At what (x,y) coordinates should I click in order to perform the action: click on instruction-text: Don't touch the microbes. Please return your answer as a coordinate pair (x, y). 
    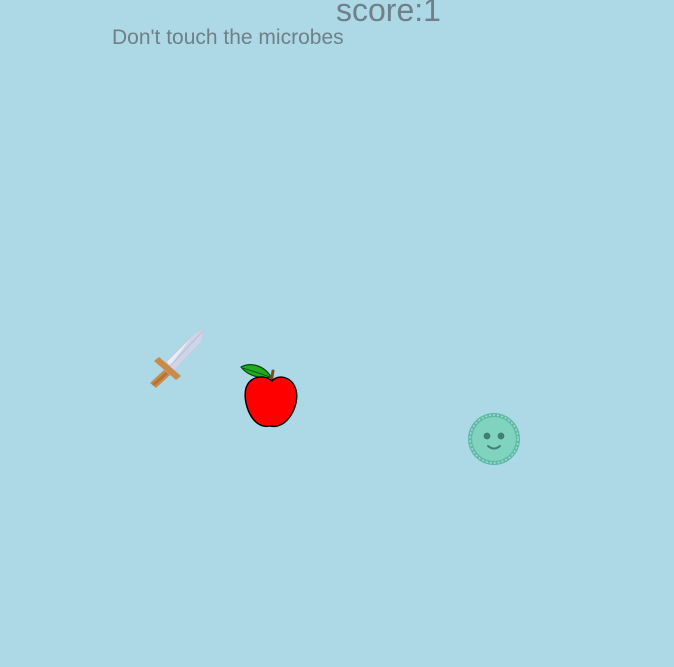
    Looking at the image, I should click on (228, 37).